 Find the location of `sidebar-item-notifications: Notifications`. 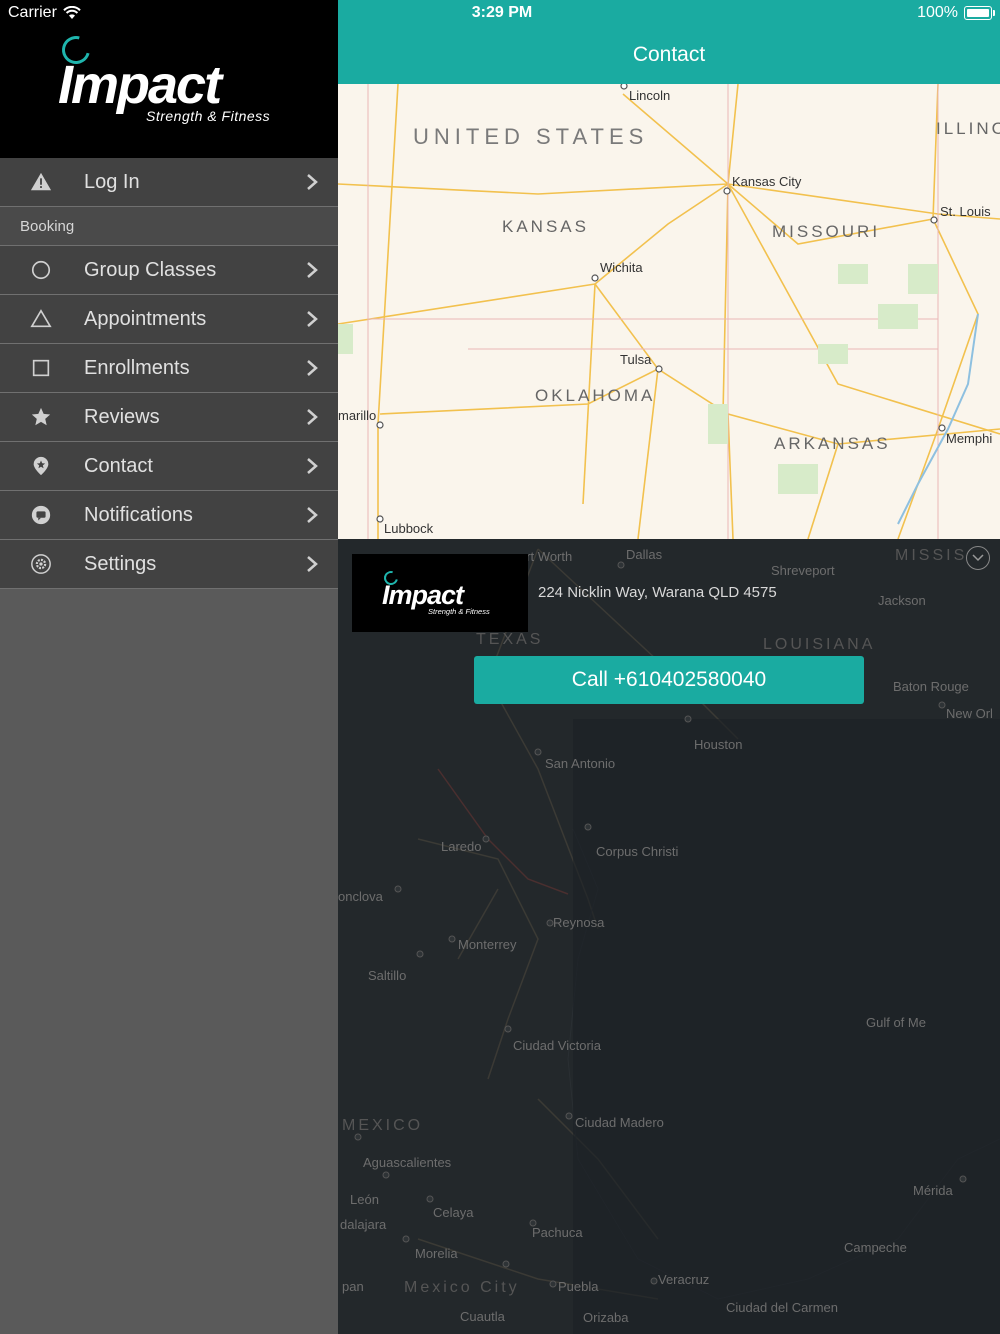

sidebar-item-notifications: Notifications is located at coordinates (169, 515).